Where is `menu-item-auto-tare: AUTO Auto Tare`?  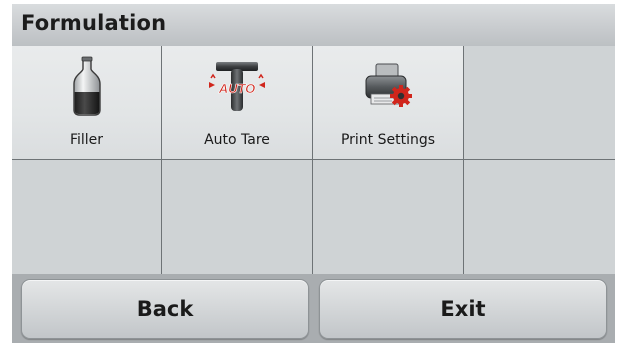 menu-item-auto-tare: AUTO Auto Tare is located at coordinates (237, 103).